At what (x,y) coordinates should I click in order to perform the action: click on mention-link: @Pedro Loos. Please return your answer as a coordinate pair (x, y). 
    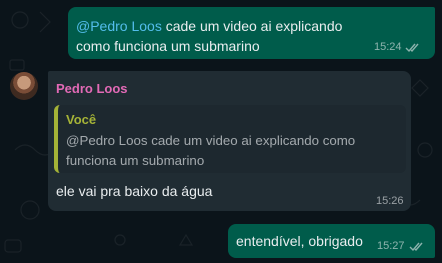
    Looking at the image, I should click on (119, 26).